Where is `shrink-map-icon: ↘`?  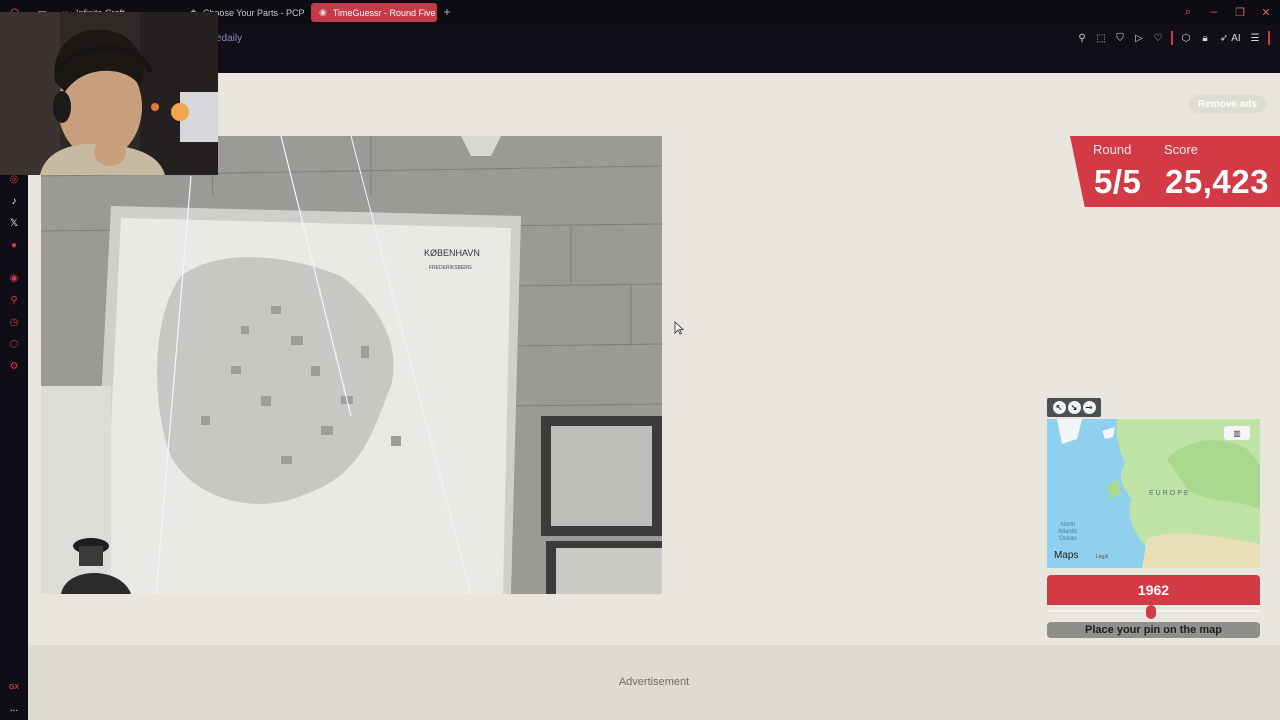 shrink-map-icon: ↘ is located at coordinates (1074, 407).